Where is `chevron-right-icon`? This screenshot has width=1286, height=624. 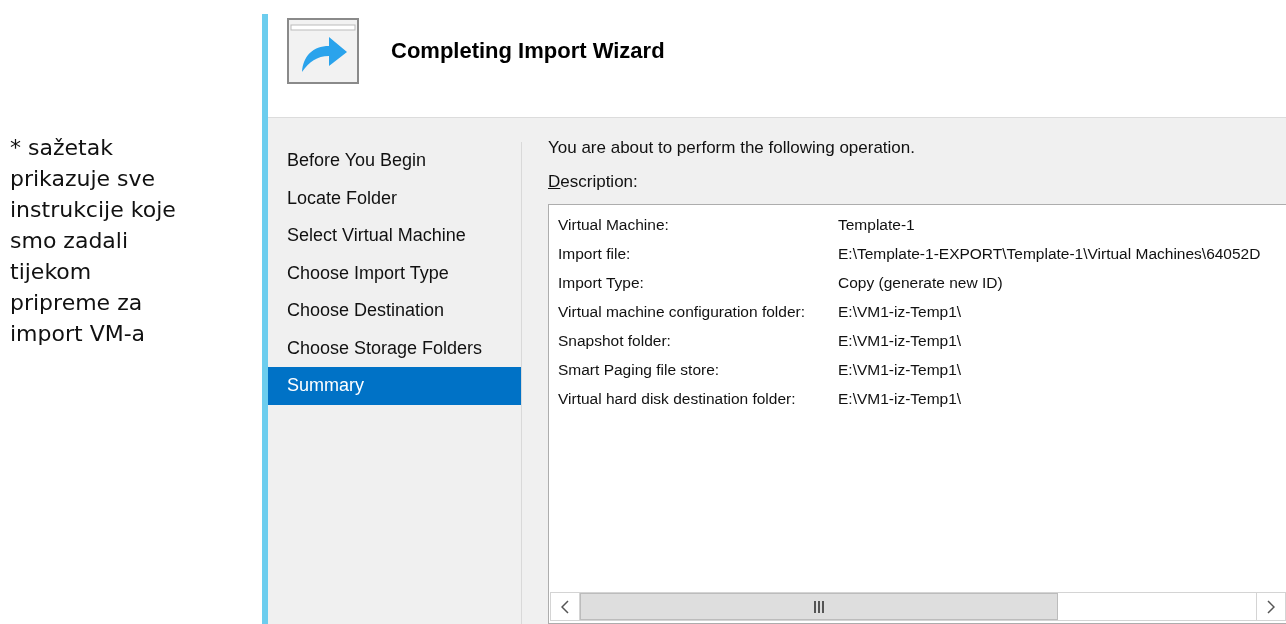
chevron-right-icon is located at coordinates (1271, 606).